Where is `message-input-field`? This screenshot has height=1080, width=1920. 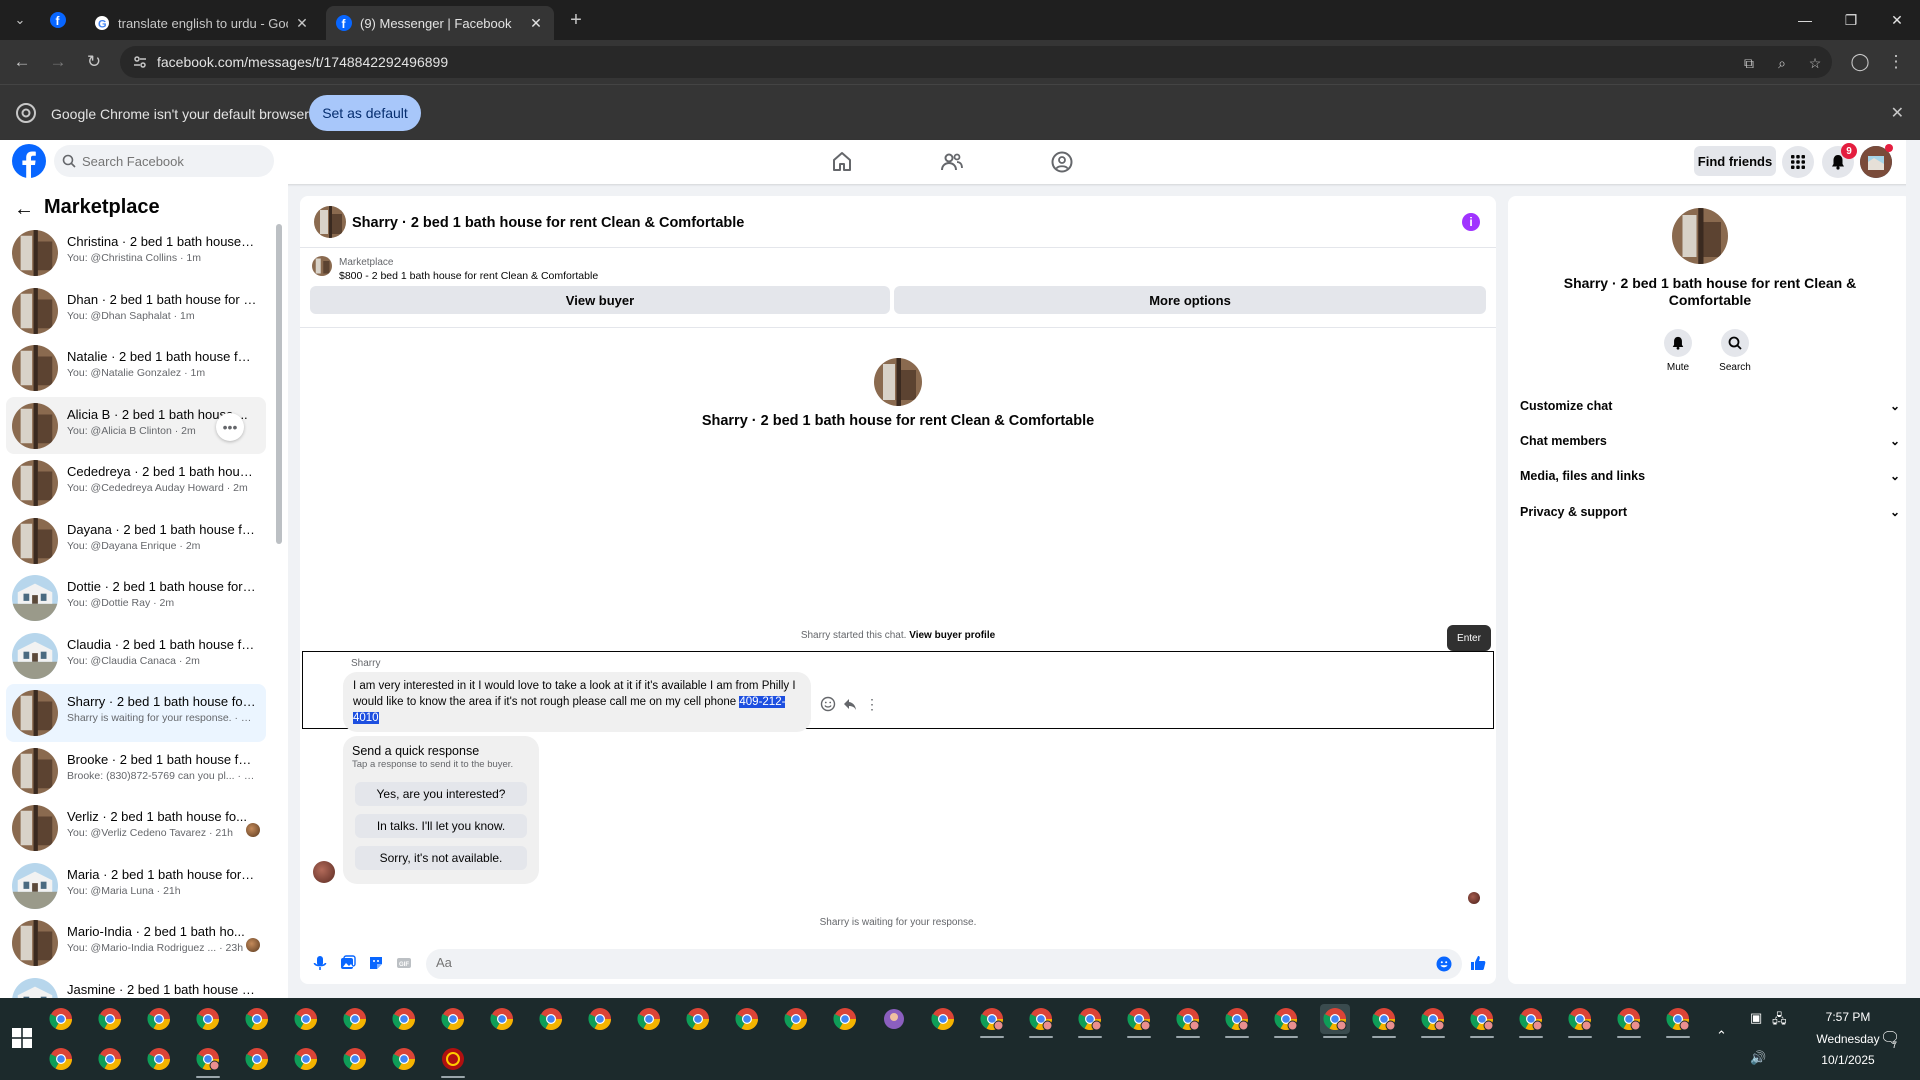 message-input-field is located at coordinates (944, 964).